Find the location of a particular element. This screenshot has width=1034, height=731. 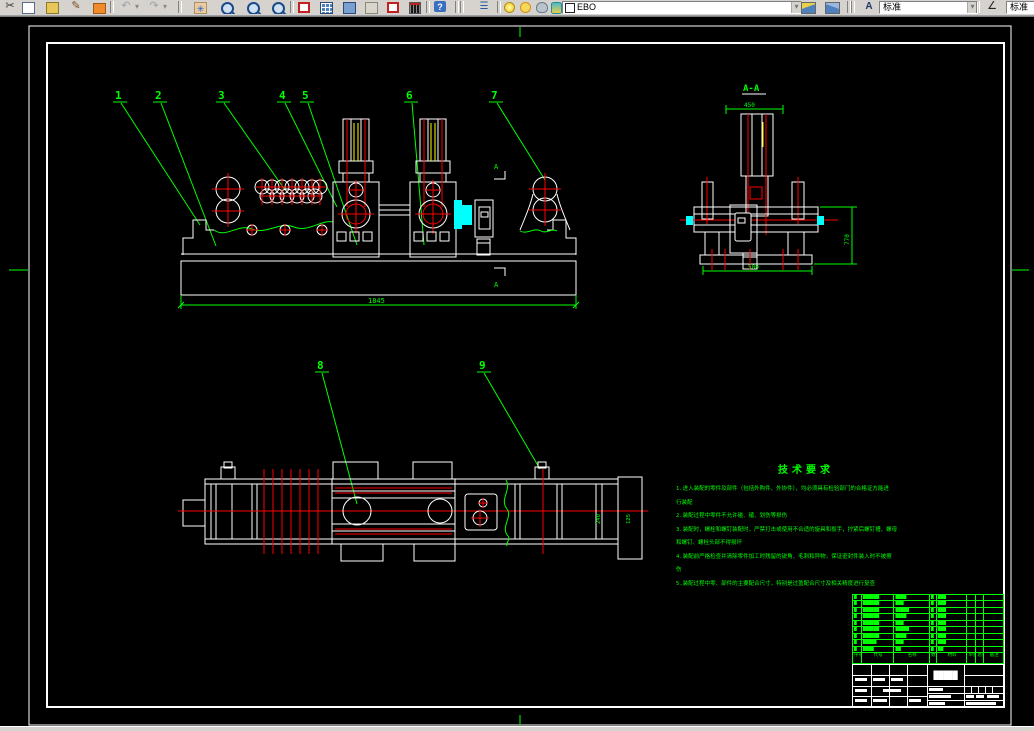

dim-style-combo-value: 标准 is located at coordinates (1019, 7).